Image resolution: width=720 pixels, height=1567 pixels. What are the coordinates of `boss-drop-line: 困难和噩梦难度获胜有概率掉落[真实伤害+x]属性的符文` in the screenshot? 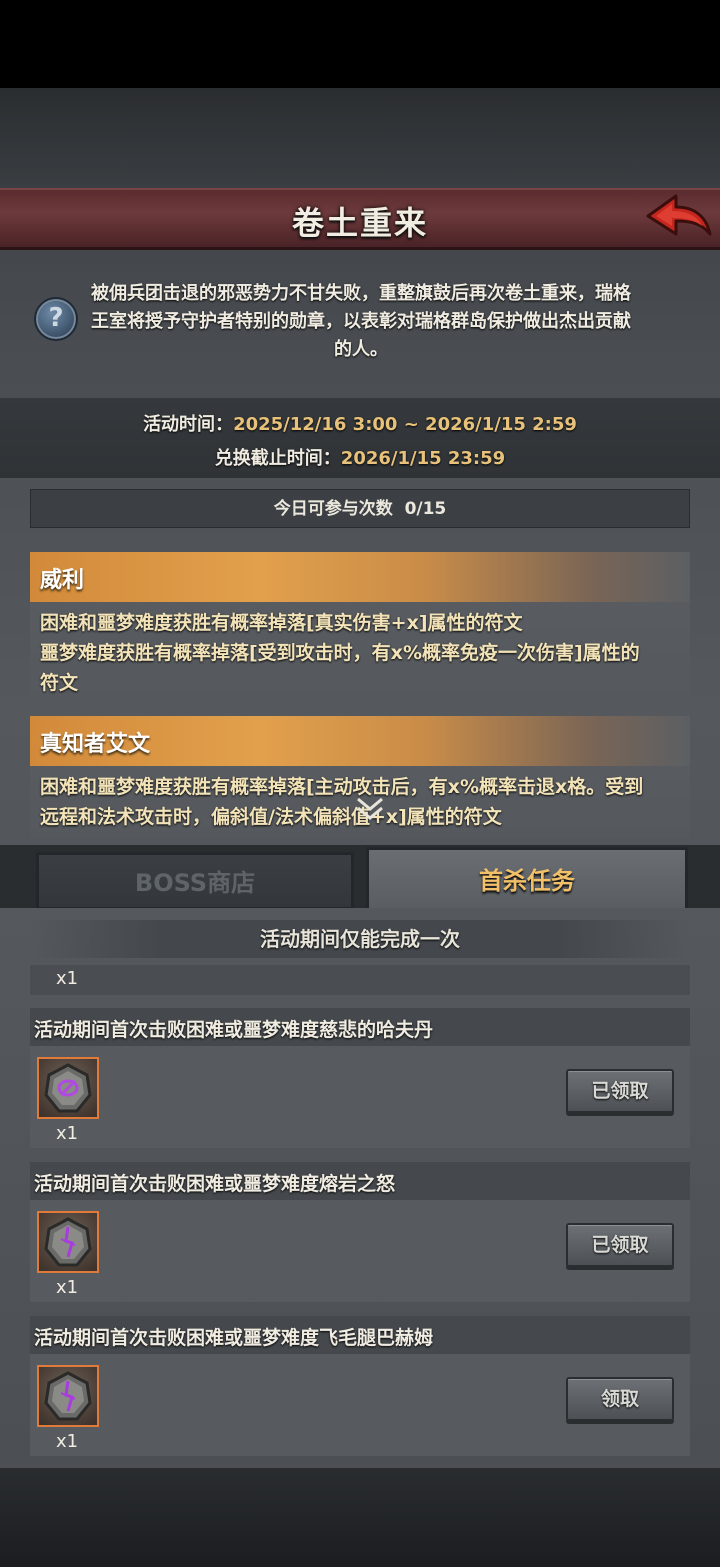 It's located at (281, 623).